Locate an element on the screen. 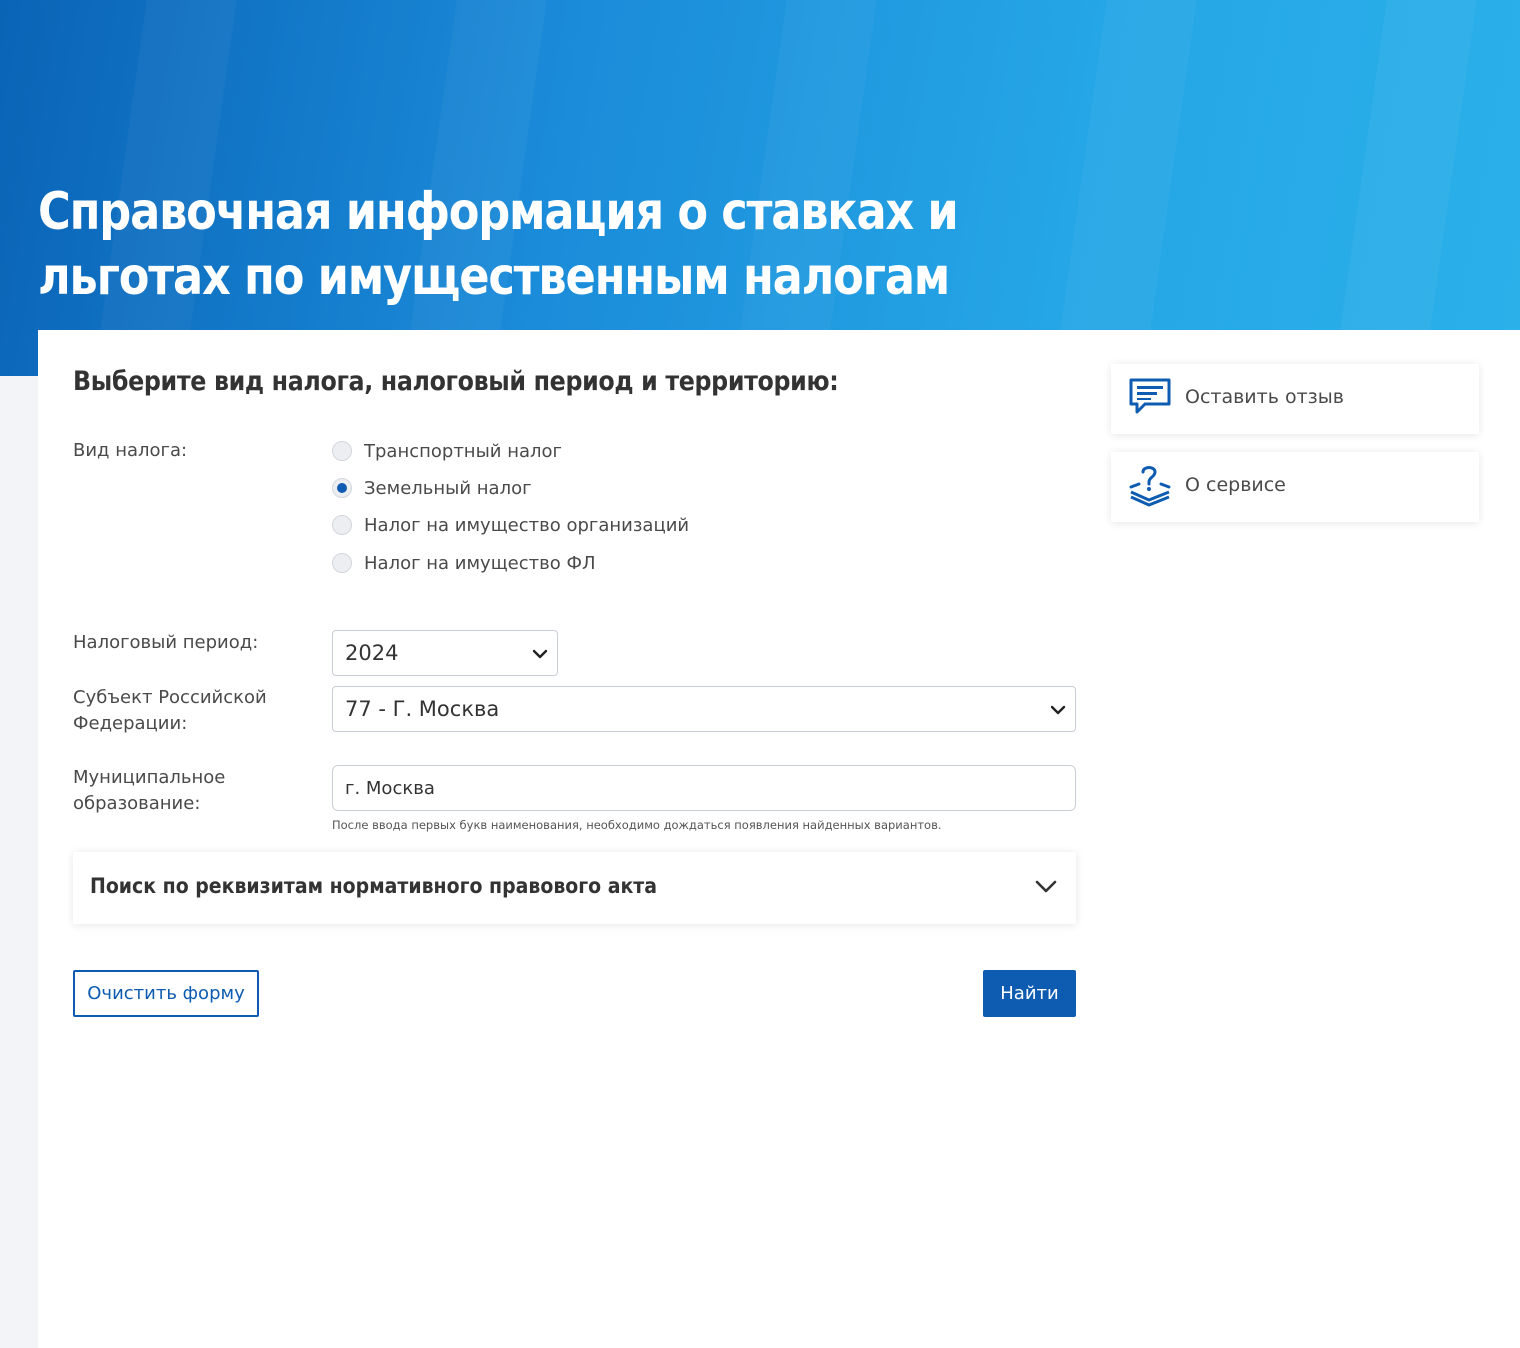 This screenshot has width=1520, height=1348. period-select: 2024 is located at coordinates (445, 653).